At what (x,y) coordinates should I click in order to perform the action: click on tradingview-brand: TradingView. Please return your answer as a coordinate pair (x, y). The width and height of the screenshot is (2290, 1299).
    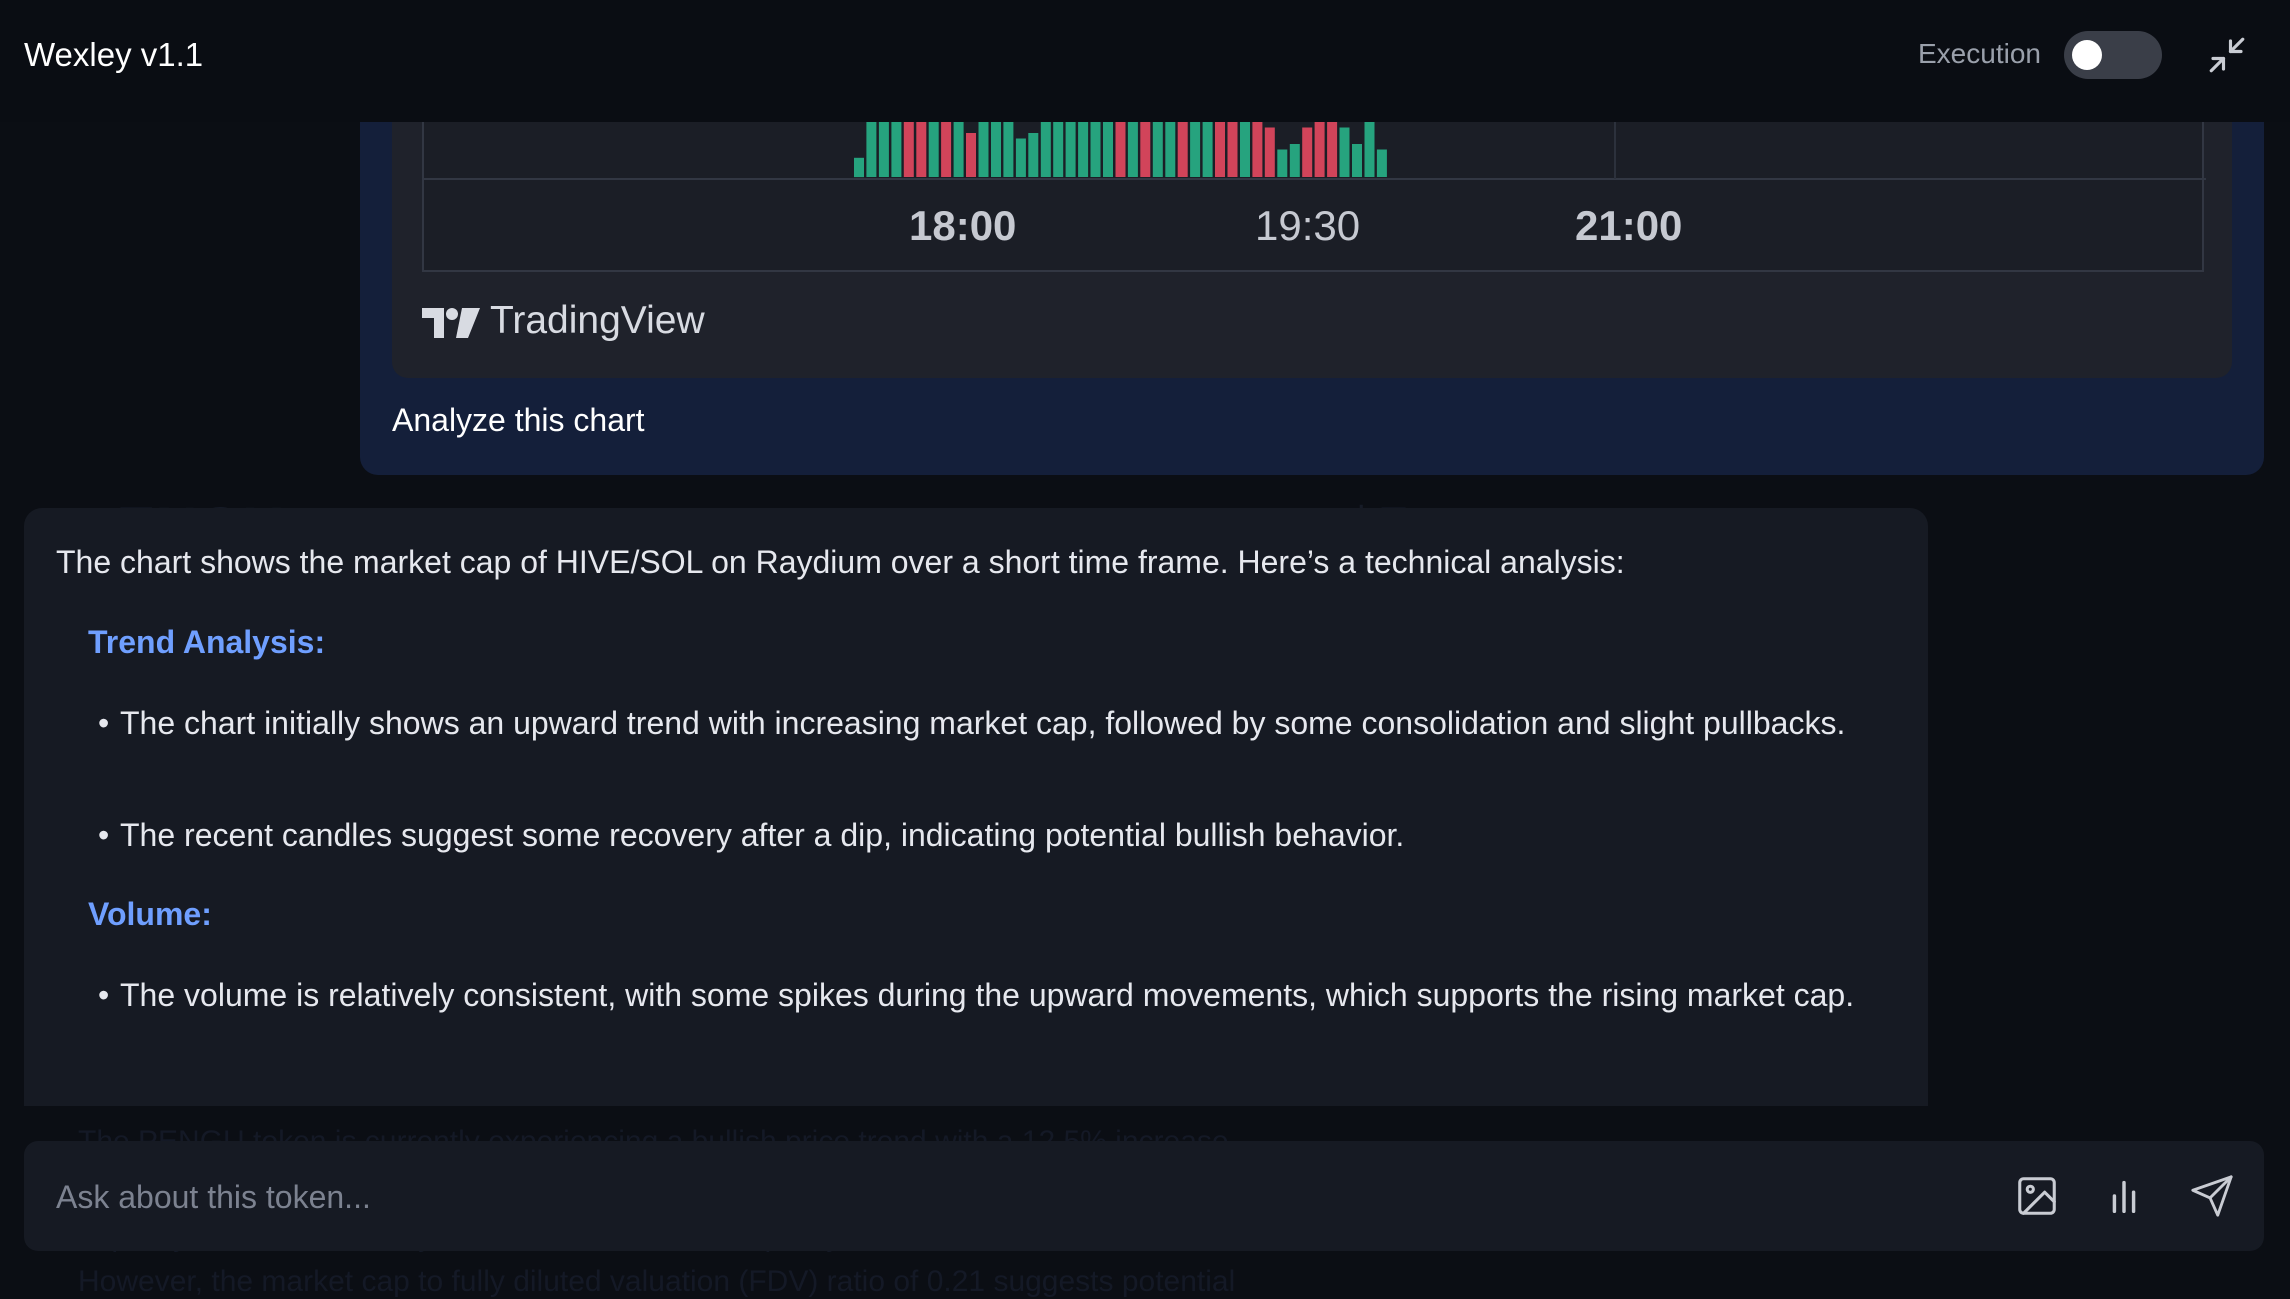
    Looking at the image, I should click on (597, 320).